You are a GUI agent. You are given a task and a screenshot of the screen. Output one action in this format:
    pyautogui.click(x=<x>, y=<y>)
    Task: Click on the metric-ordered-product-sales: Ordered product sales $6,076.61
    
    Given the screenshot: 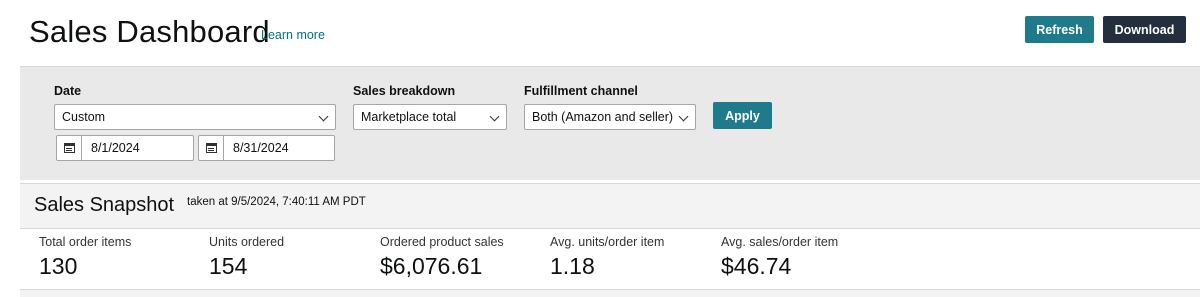 What is the action you would take?
    pyautogui.click(x=442, y=257)
    